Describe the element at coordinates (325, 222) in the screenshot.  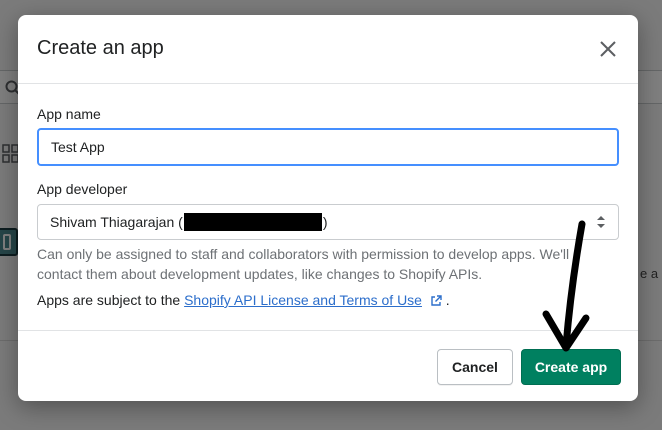
I see `app-developer-value-suffix: )` at that location.